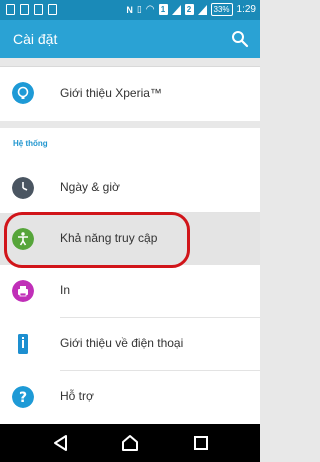  What do you see at coordinates (130, 291) in the screenshot?
I see `list-item-print: In` at bounding box center [130, 291].